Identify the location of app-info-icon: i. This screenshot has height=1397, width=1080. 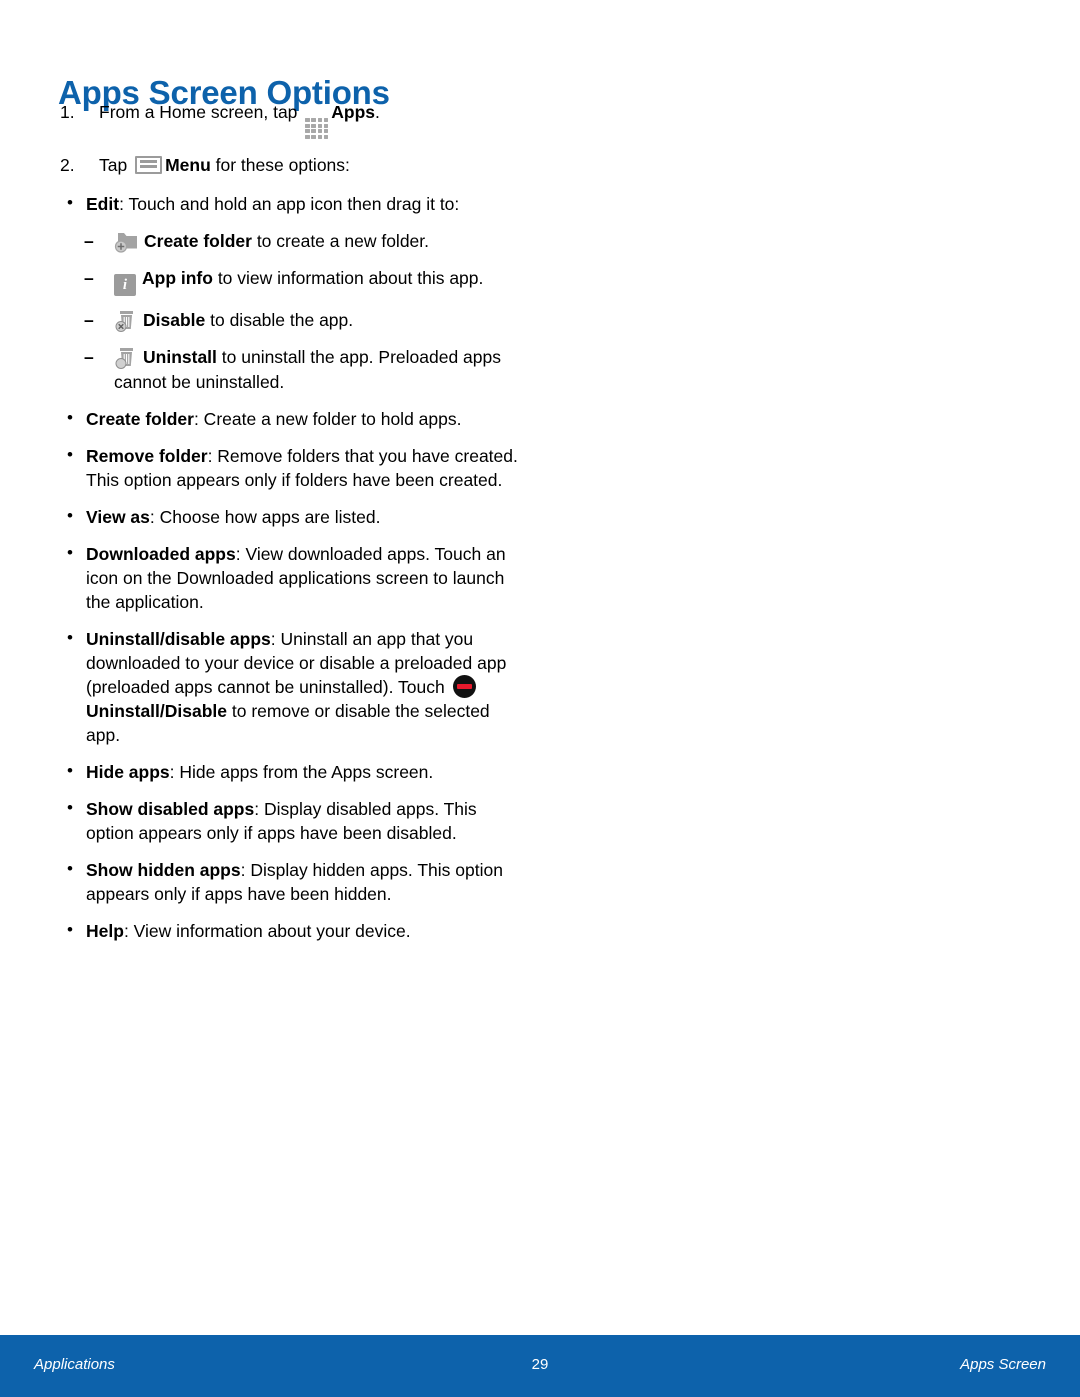
(125, 284).